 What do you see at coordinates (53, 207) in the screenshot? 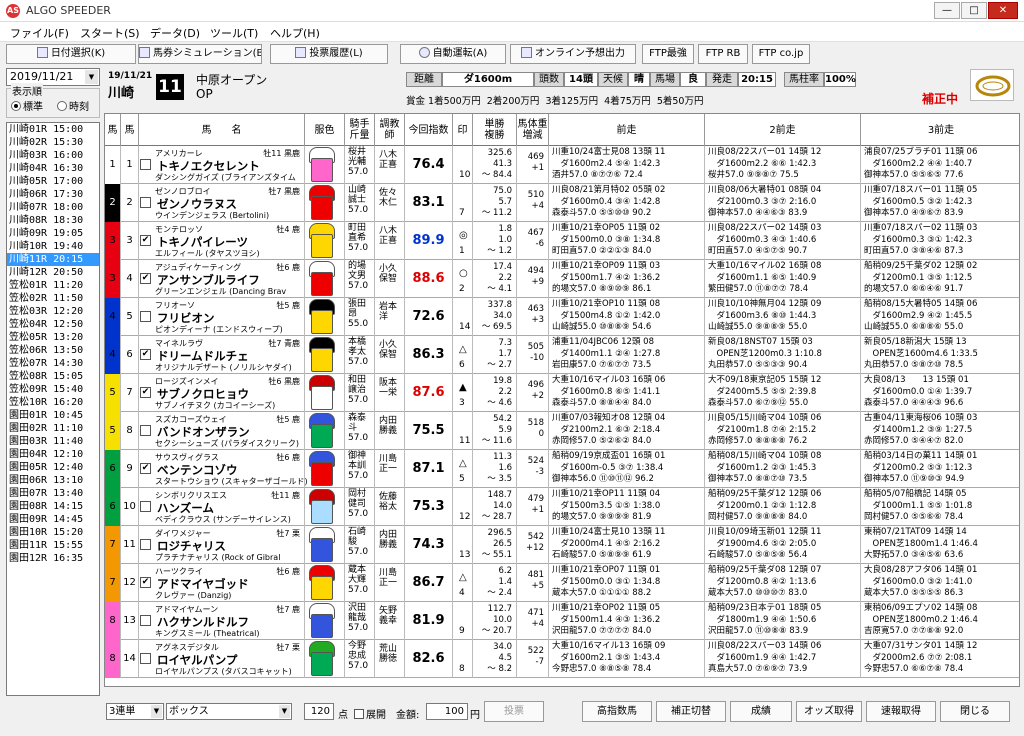
I see `race-list-item: 川崎07R 18:00` at bounding box center [53, 207].